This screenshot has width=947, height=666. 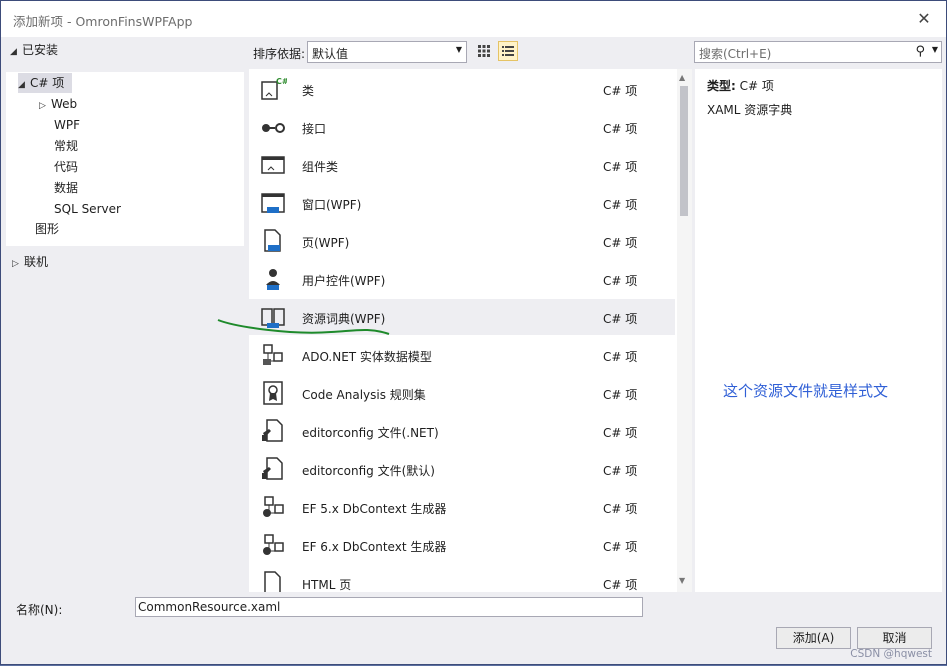 What do you see at coordinates (103, 21) in the screenshot?
I see `window-title: 添加新项 - OmronFinsWPFApp` at bounding box center [103, 21].